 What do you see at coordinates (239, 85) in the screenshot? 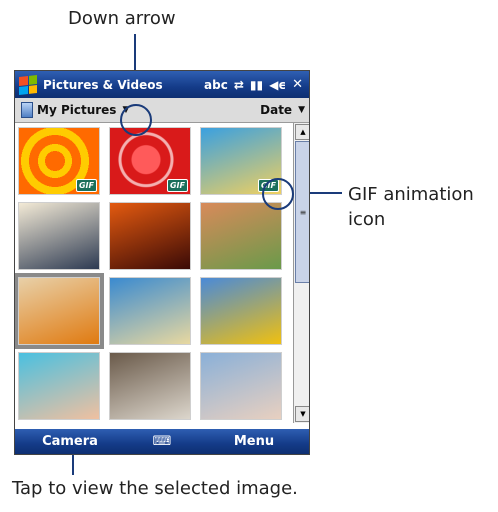
I see `connectivity-icon: ⇄` at bounding box center [239, 85].